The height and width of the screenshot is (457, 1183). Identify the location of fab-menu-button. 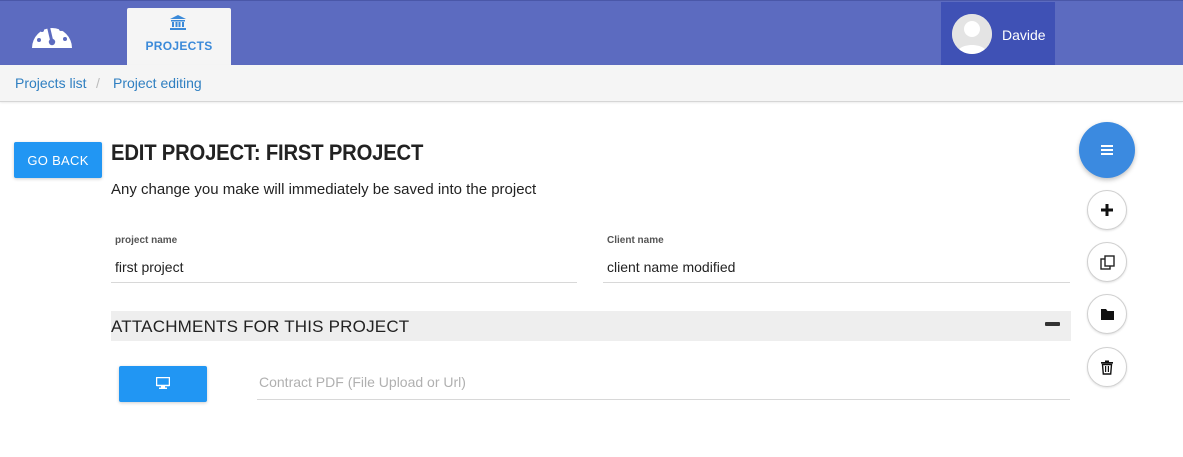
(1107, 150).